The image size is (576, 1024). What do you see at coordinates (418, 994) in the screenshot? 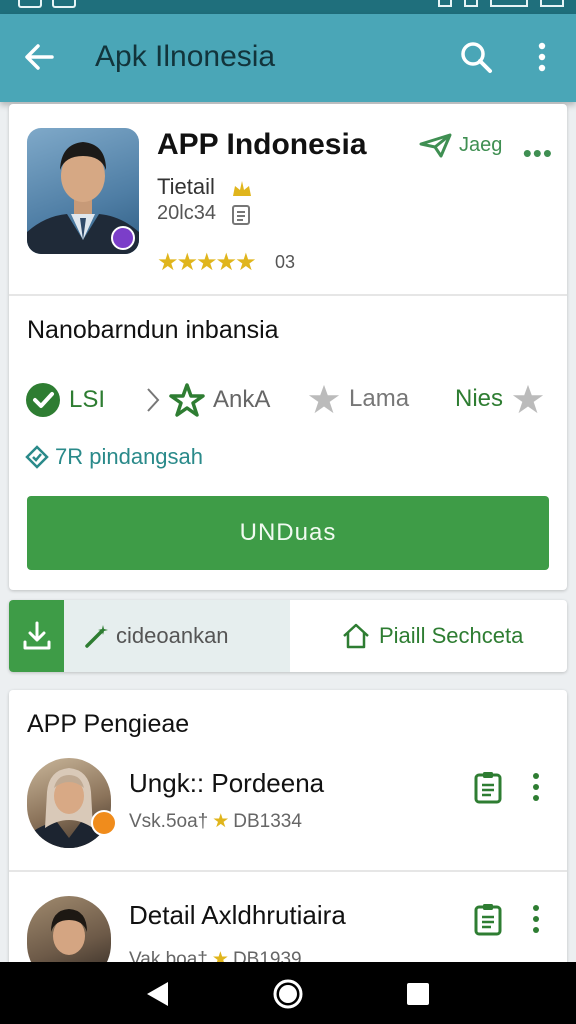
I see `nav-recents-icon` at bounding box center [418, 994].